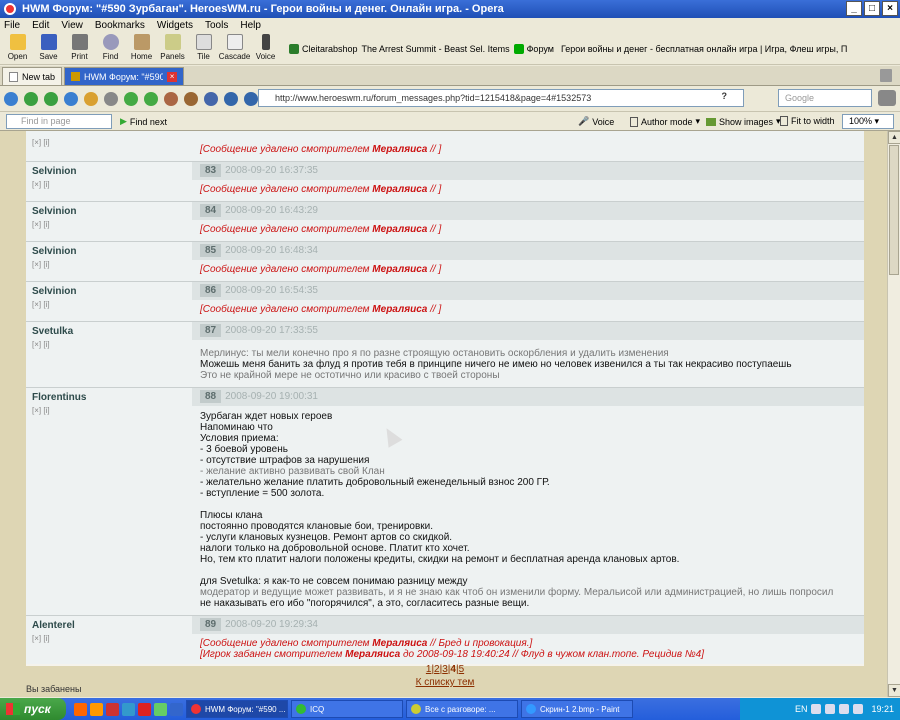 This screenshot has width=900, height=720. I want to click on open-button: Open, so click(17, 46).